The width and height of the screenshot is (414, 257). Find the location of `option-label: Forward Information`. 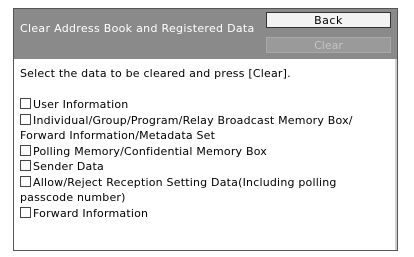

option-label: Forward Information is located at coordinates (91, 213).